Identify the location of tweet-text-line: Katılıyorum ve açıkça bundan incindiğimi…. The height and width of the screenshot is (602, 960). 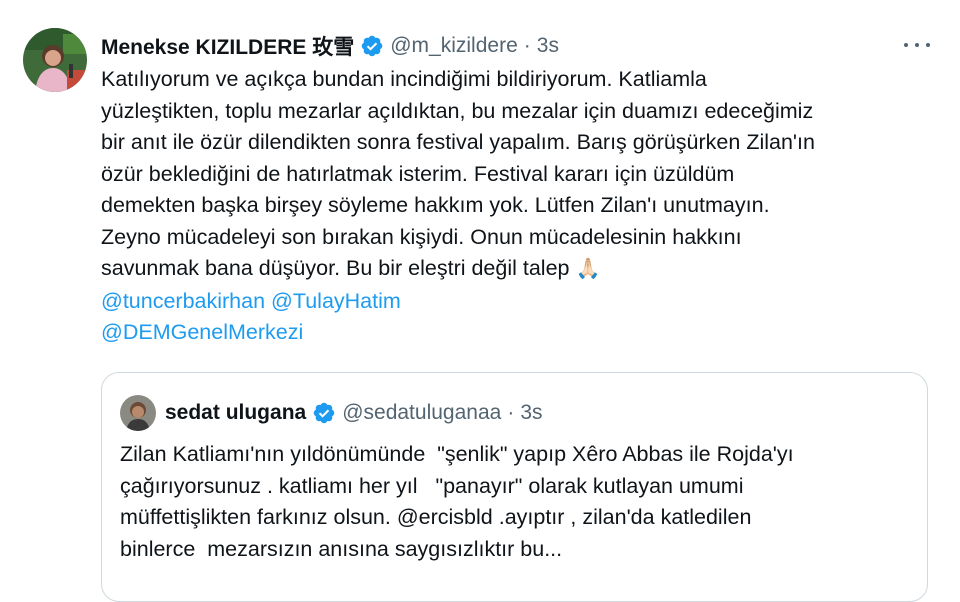
(404, 79).